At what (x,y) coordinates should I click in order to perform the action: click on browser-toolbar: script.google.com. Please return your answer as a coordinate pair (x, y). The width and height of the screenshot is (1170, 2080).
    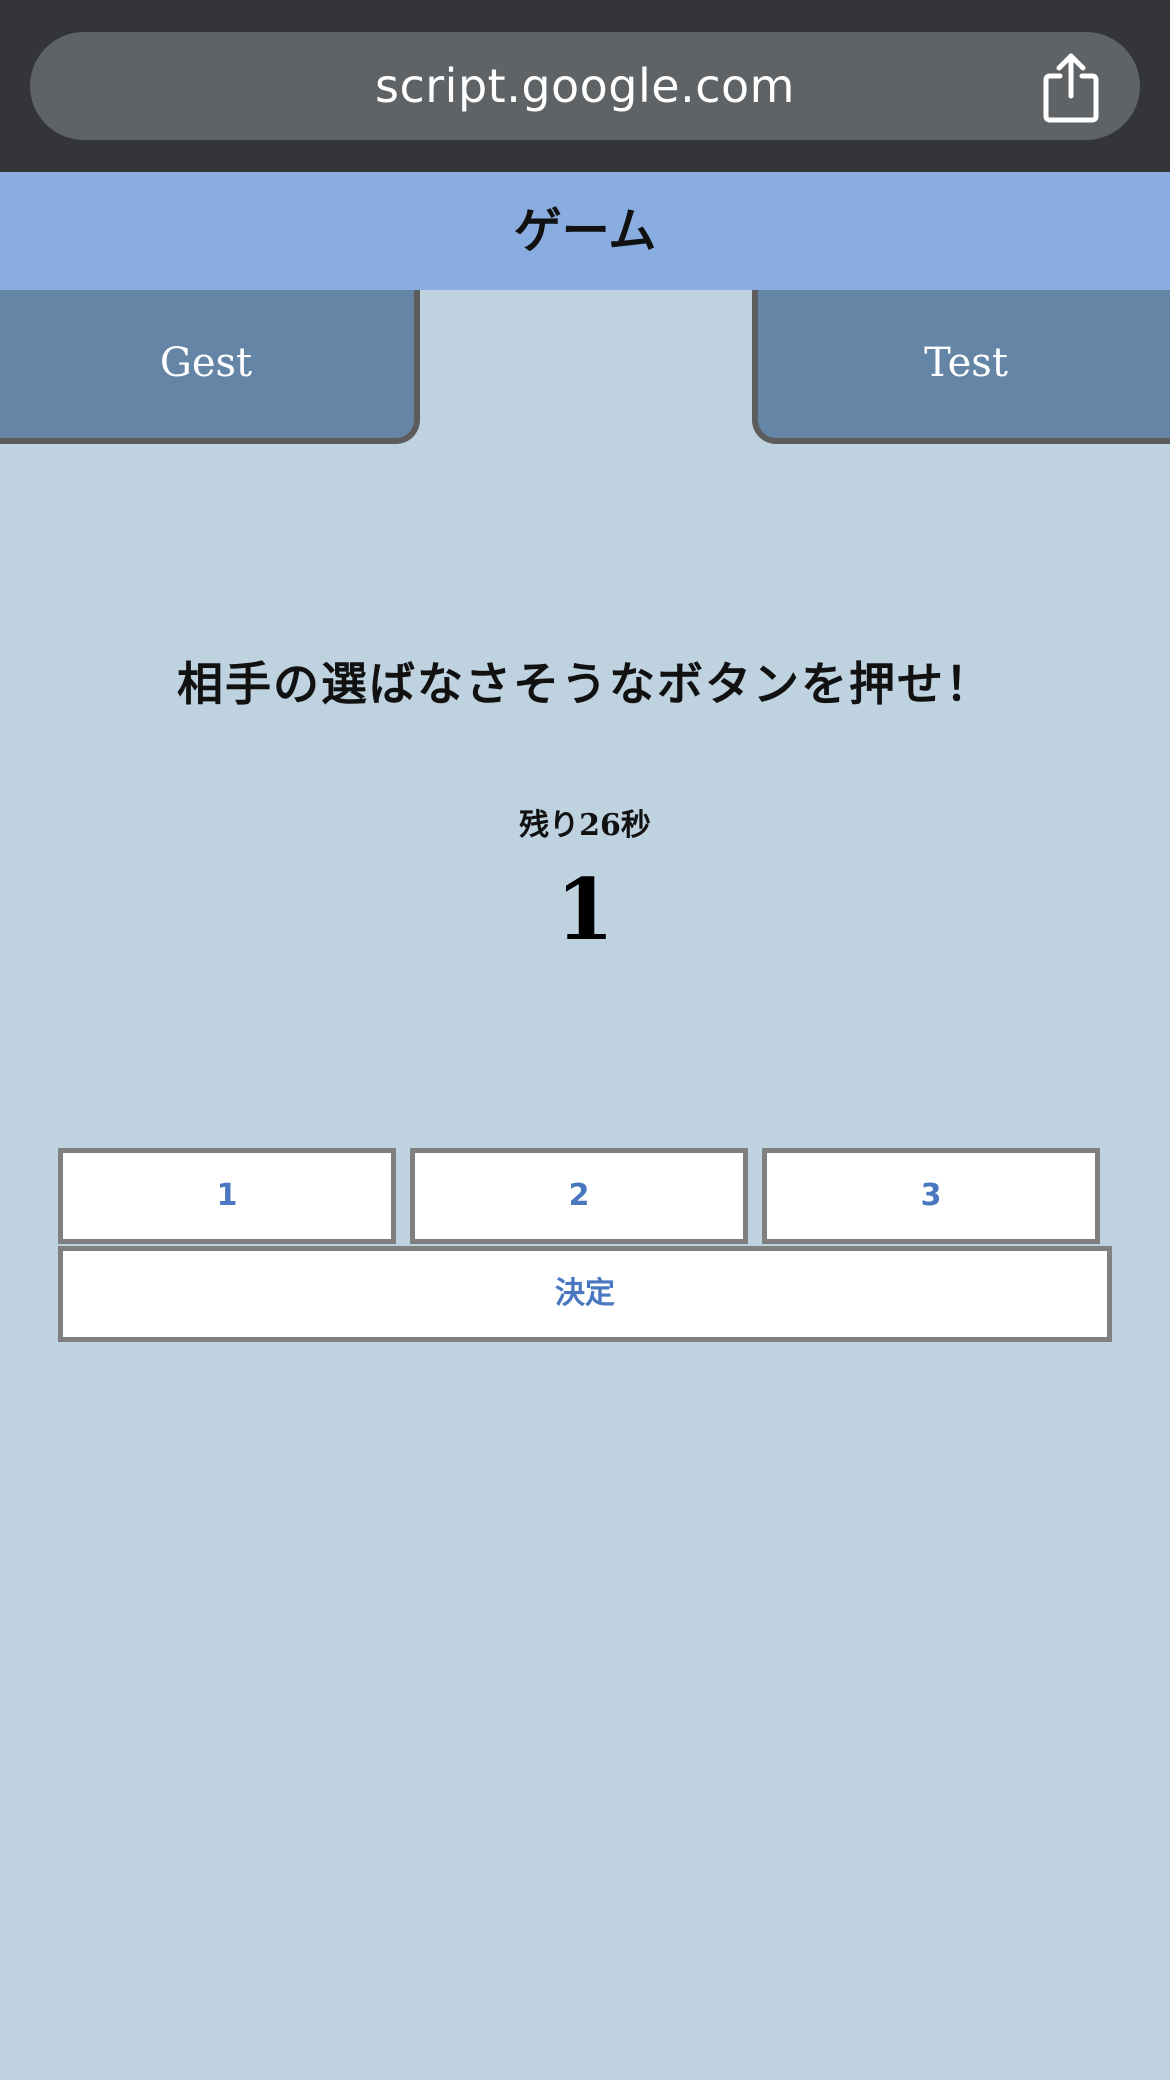
    Looking at the image, I should click on (585, 86).